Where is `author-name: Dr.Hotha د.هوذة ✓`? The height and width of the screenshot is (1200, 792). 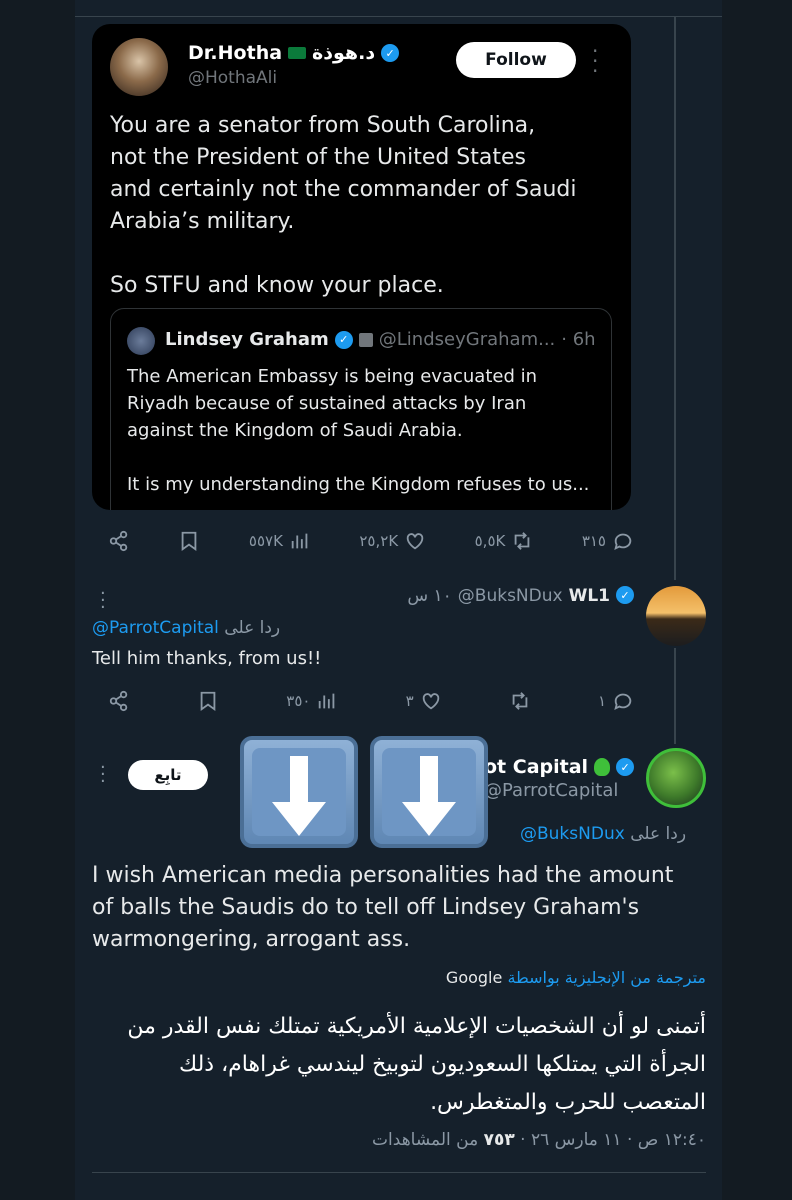 author-name: Dr.Hotha د.هوذة ✓ is located at coordinates (294, 53).